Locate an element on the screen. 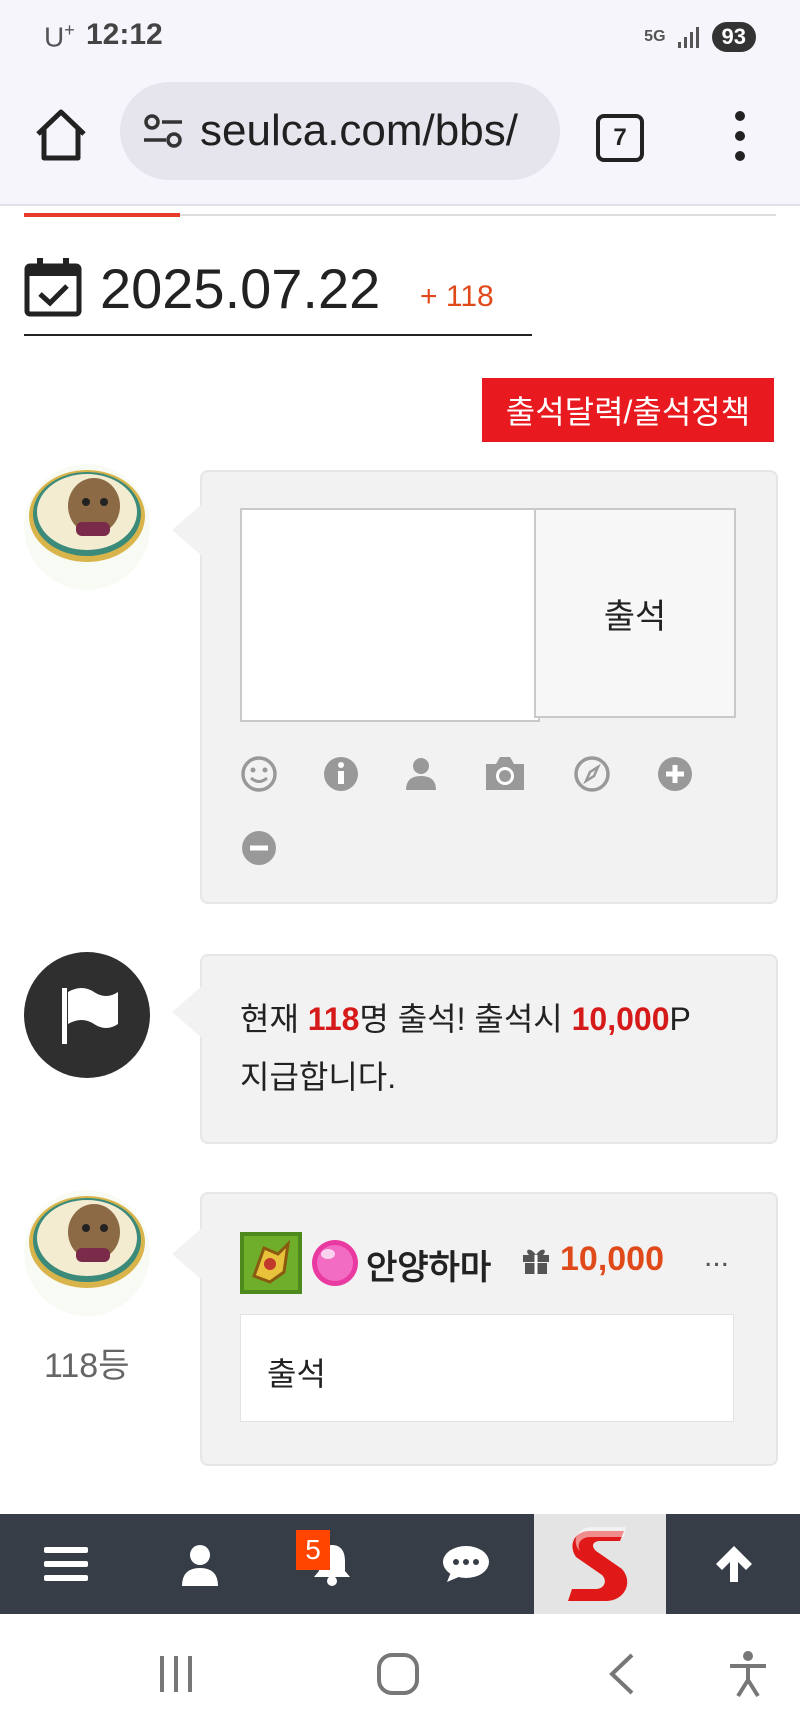  info-icon is located at coordinates (341, 774).